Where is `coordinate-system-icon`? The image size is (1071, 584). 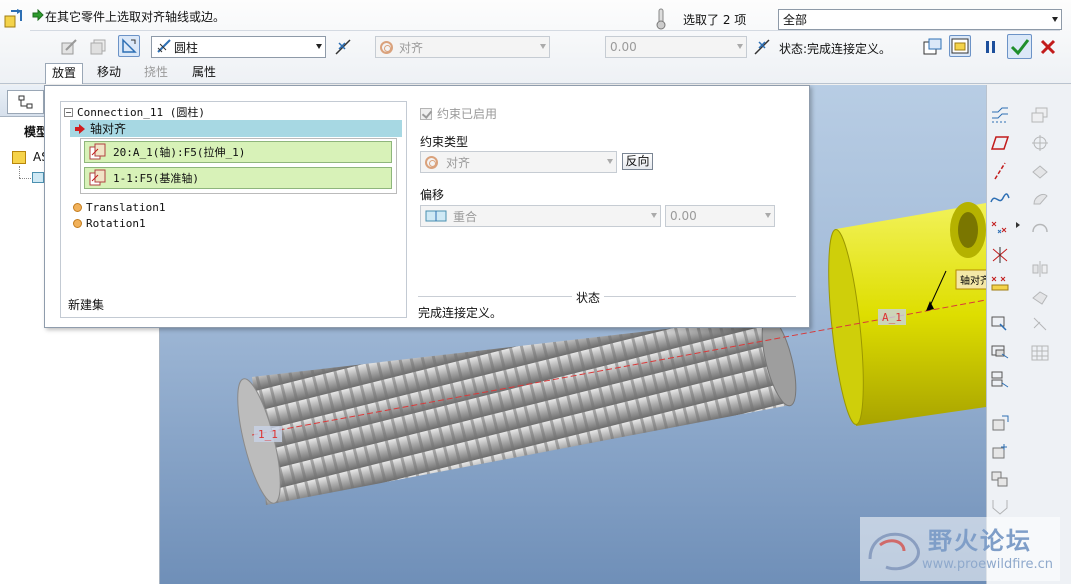 coordinate-system-icon is located at coordinates (1000, 255).